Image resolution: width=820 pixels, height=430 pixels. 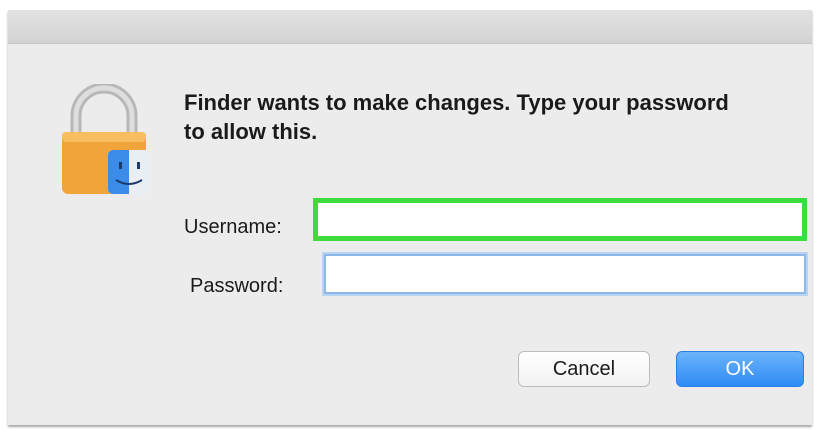 What do you see at coordinates (565, 274) in the screenshot?
I see `password-field` at bounding box center [565, 274].